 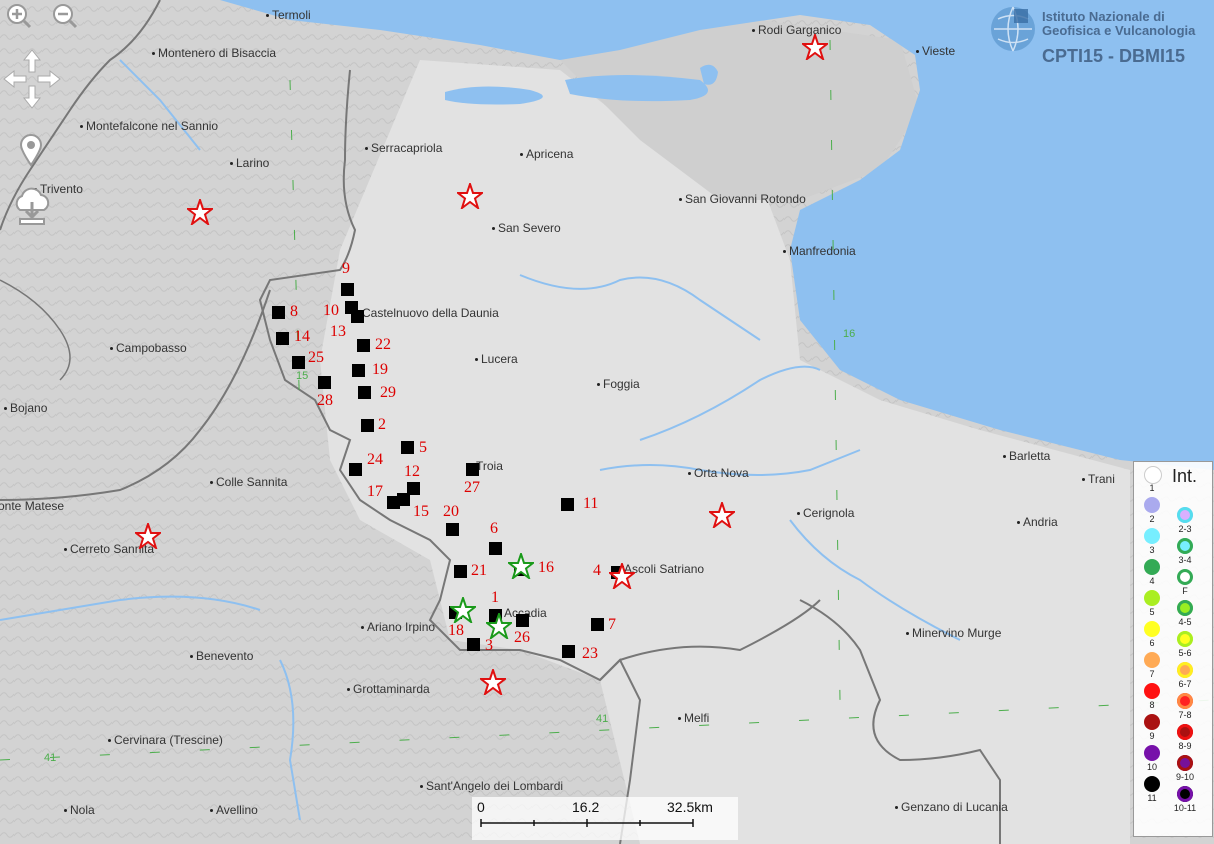 What do you see at coordinates (1152, 798) in the screenshot?
I see `legend-label: 11` at bounding box center [1152, 798].